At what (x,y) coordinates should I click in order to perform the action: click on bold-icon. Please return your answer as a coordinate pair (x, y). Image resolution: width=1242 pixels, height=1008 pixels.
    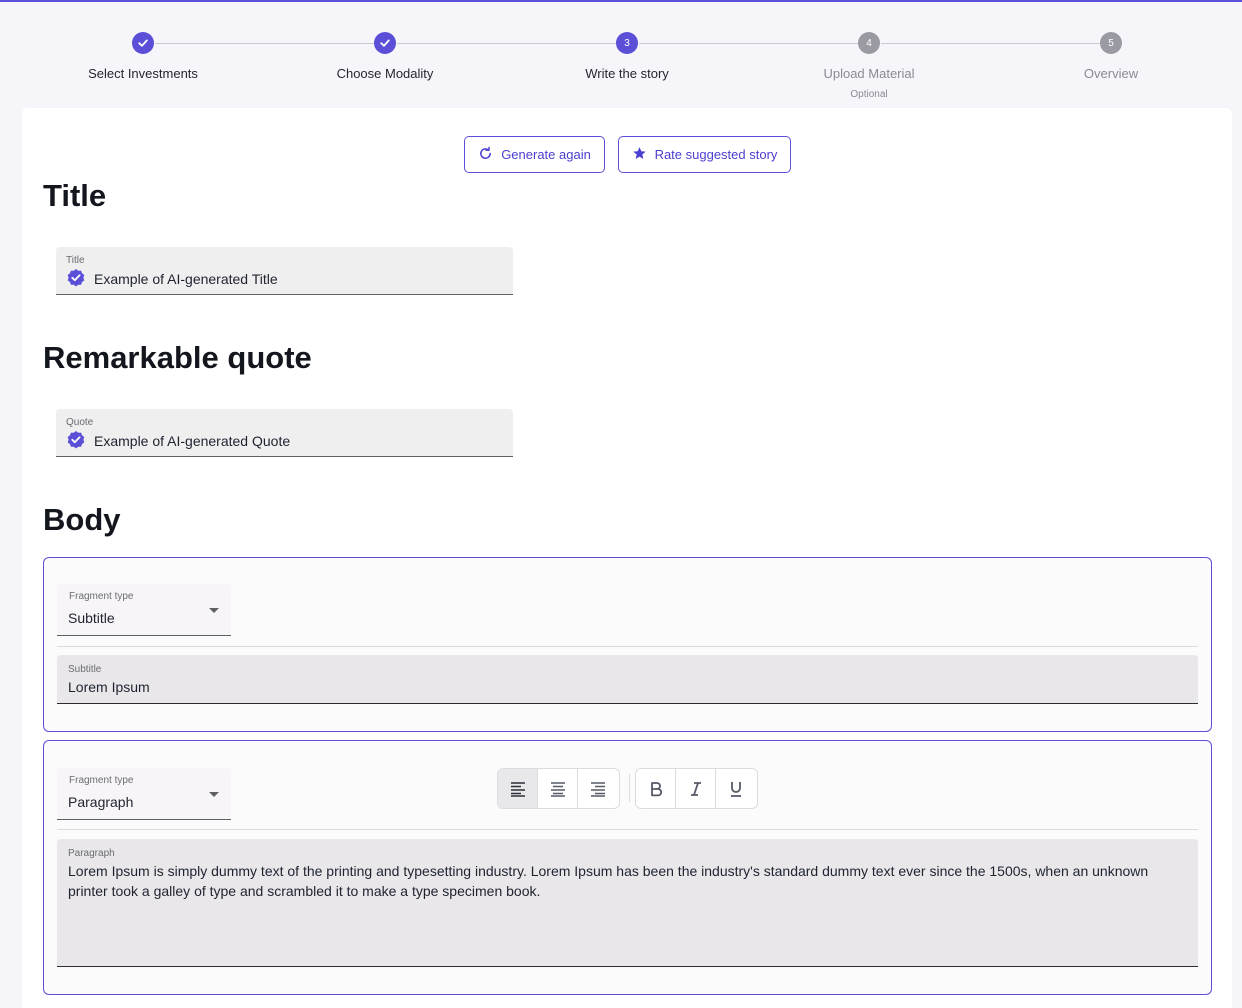
    Looking at the image, I should click on (656, 788).